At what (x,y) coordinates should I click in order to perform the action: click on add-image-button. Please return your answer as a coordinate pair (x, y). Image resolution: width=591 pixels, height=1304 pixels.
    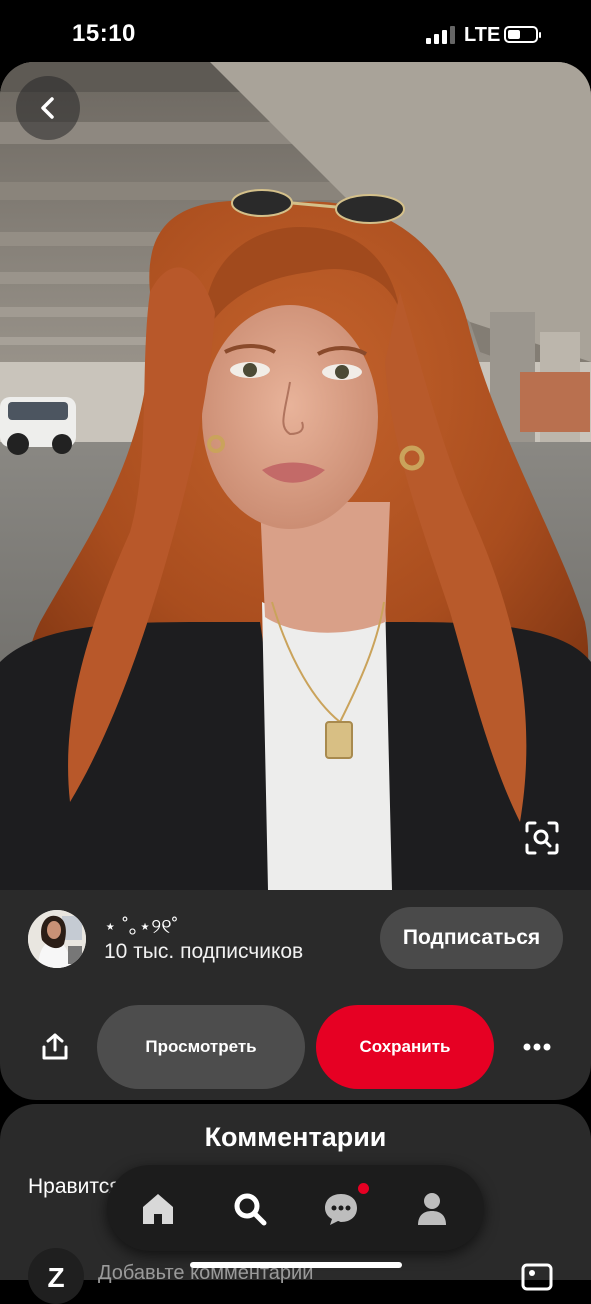
    Looking at the image, I should click on (537, 1277).